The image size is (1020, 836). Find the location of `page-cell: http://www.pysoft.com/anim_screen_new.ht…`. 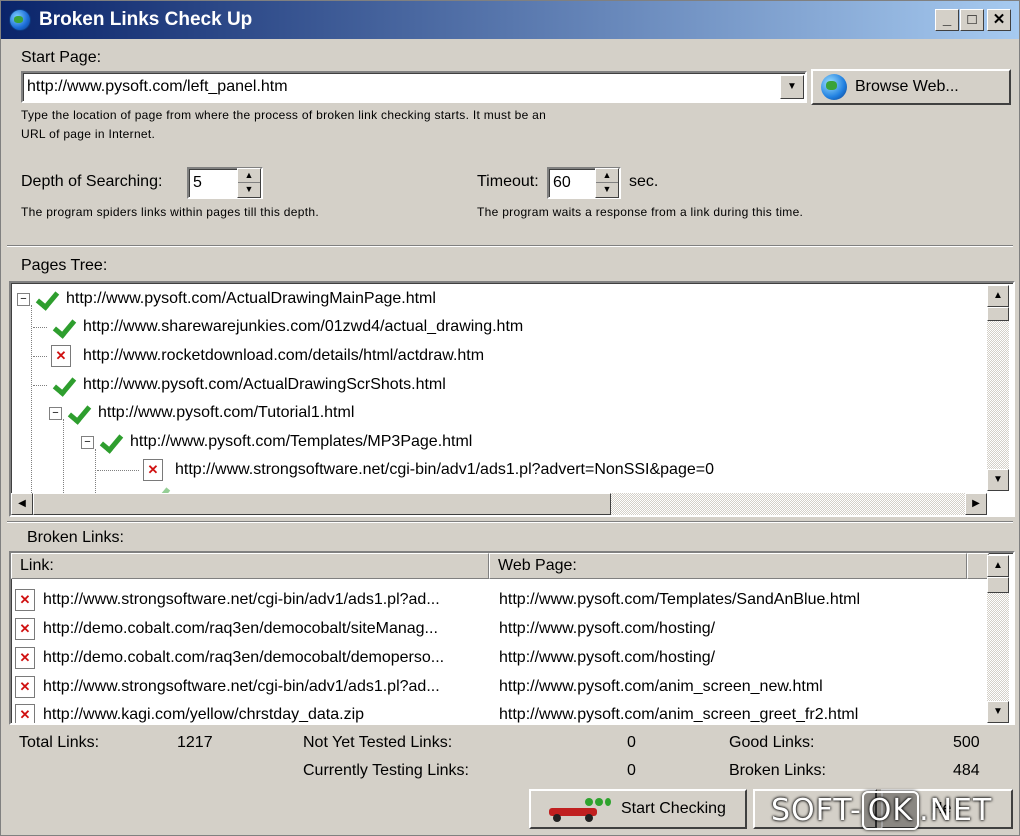

page-cell: http://www.pysoft.com/anim_screen_new.ht… is located at coordinates (661, 686).